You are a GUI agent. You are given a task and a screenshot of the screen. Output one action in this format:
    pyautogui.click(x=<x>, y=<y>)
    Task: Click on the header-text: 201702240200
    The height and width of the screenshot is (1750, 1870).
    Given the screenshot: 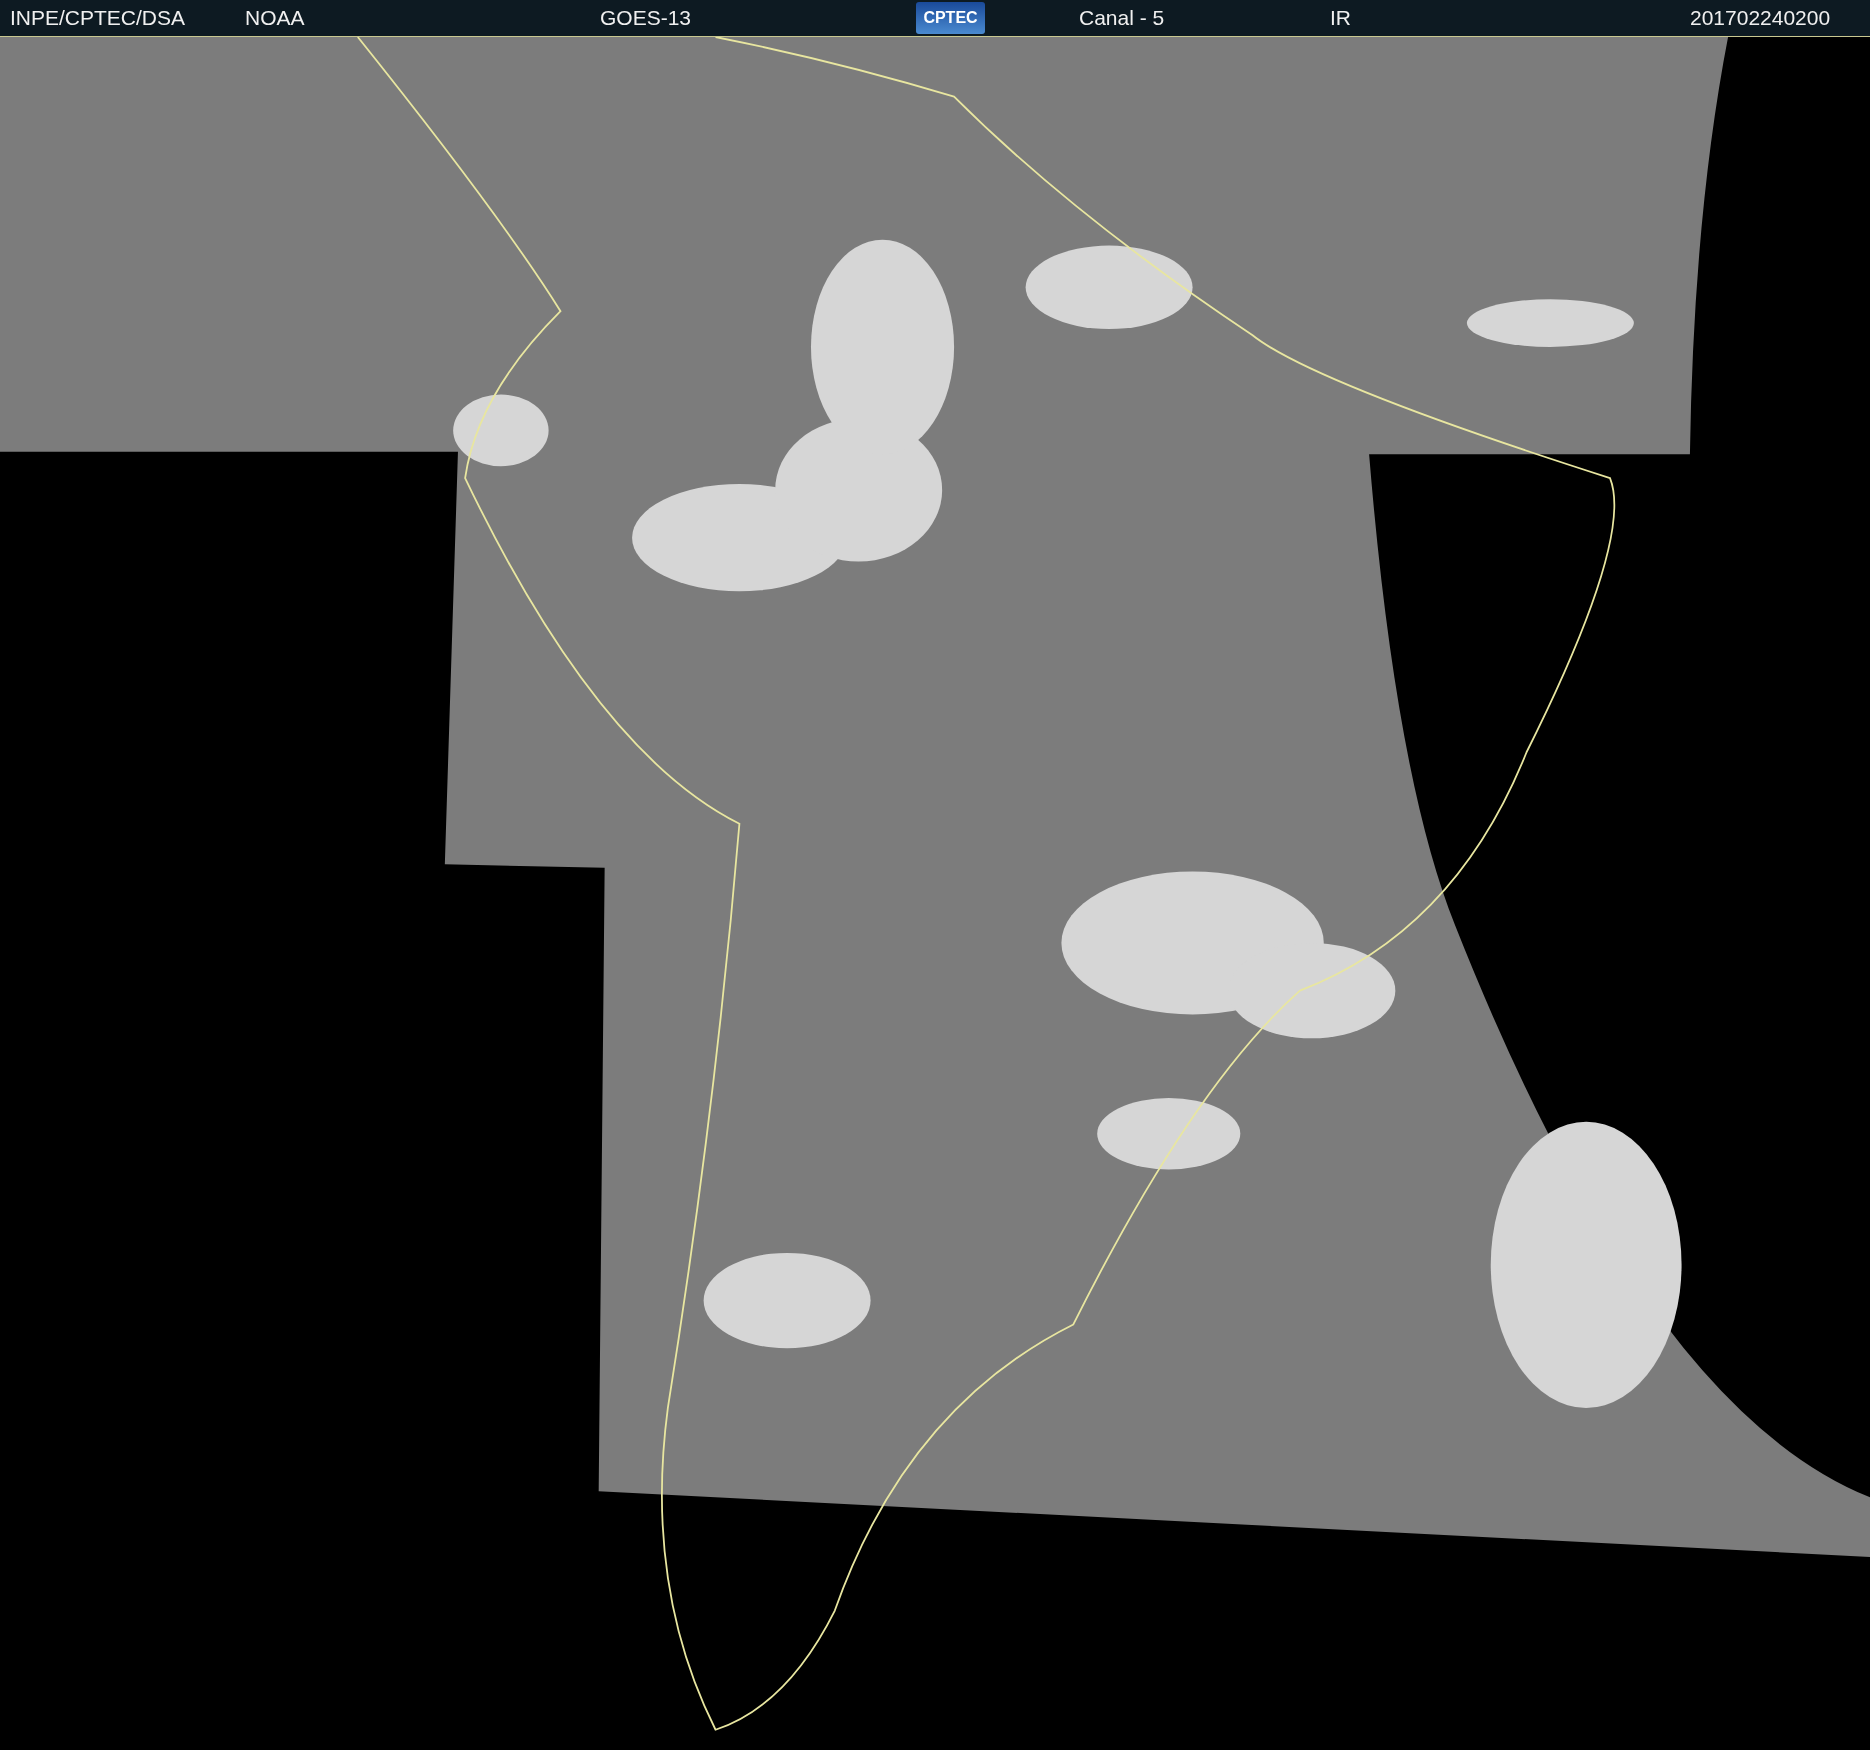 What is the action you would take?
    pyautogui.click(x=1760, y=18)
    